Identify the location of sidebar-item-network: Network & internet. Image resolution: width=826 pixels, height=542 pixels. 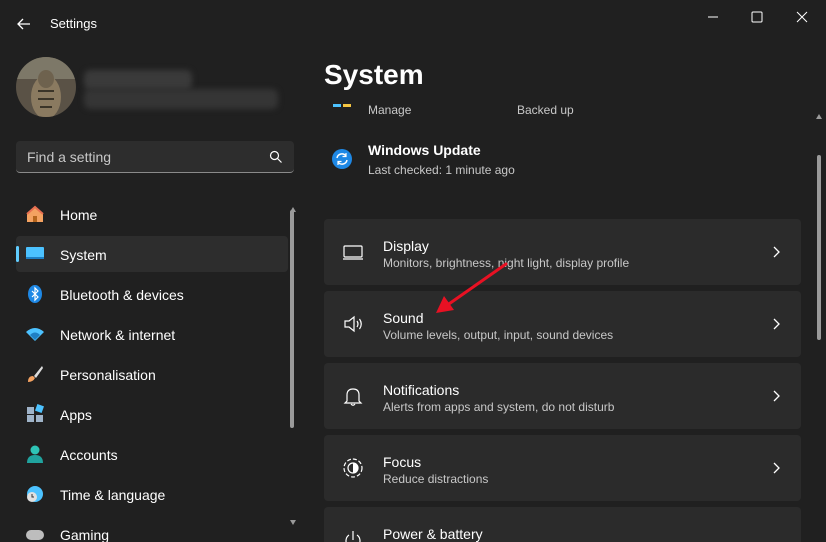
(152, 334).